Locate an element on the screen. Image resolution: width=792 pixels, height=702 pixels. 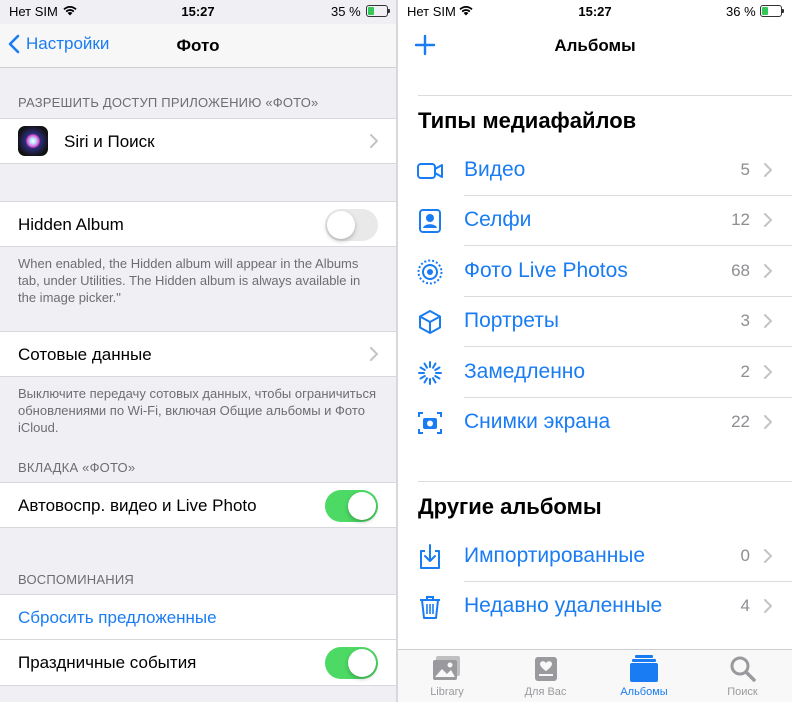
holiday-events-toggle is located at coordinates (351, 663).